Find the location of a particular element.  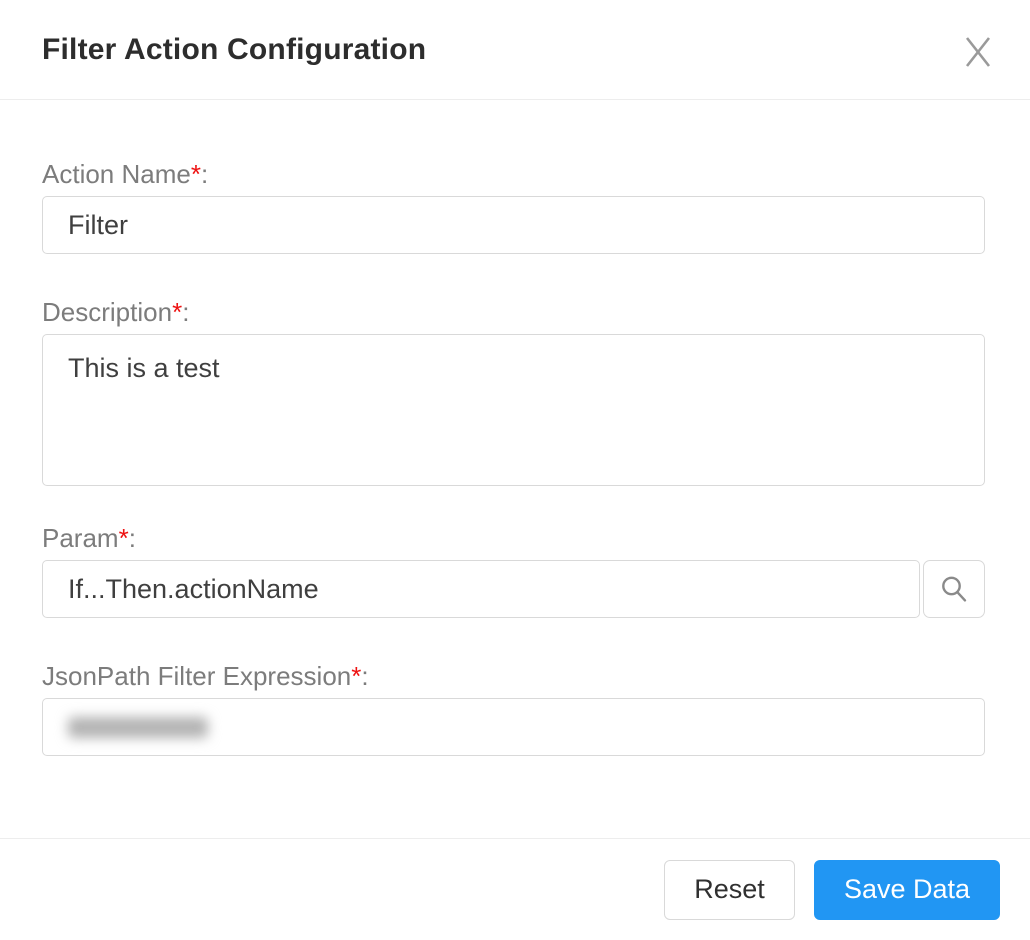

close-icon is located at coordinates (978, 51).